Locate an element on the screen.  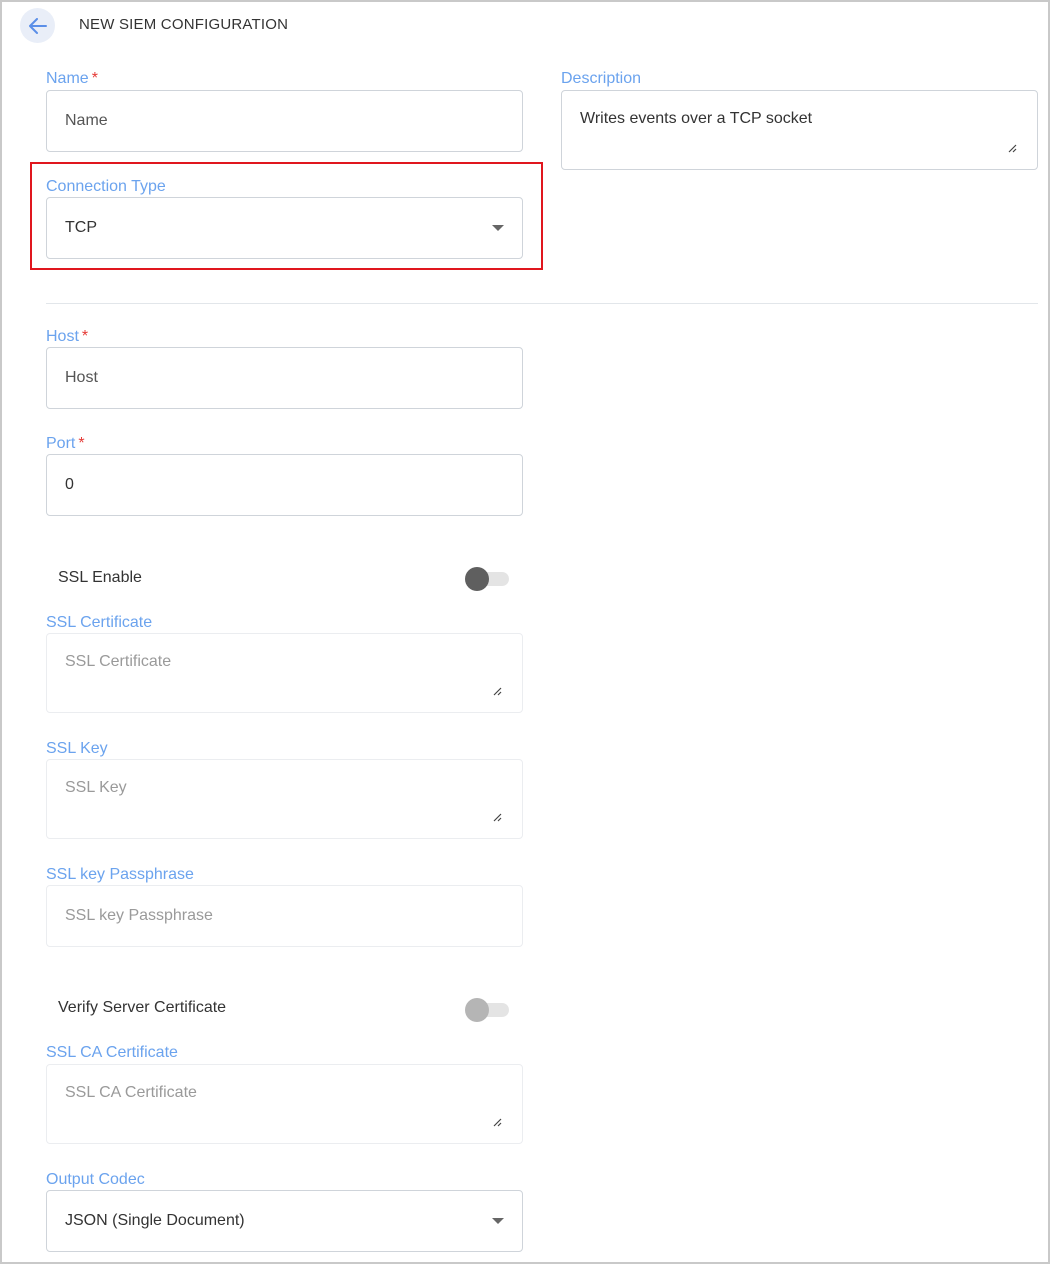
port-label: Port * is located at coordinates (65, 444).